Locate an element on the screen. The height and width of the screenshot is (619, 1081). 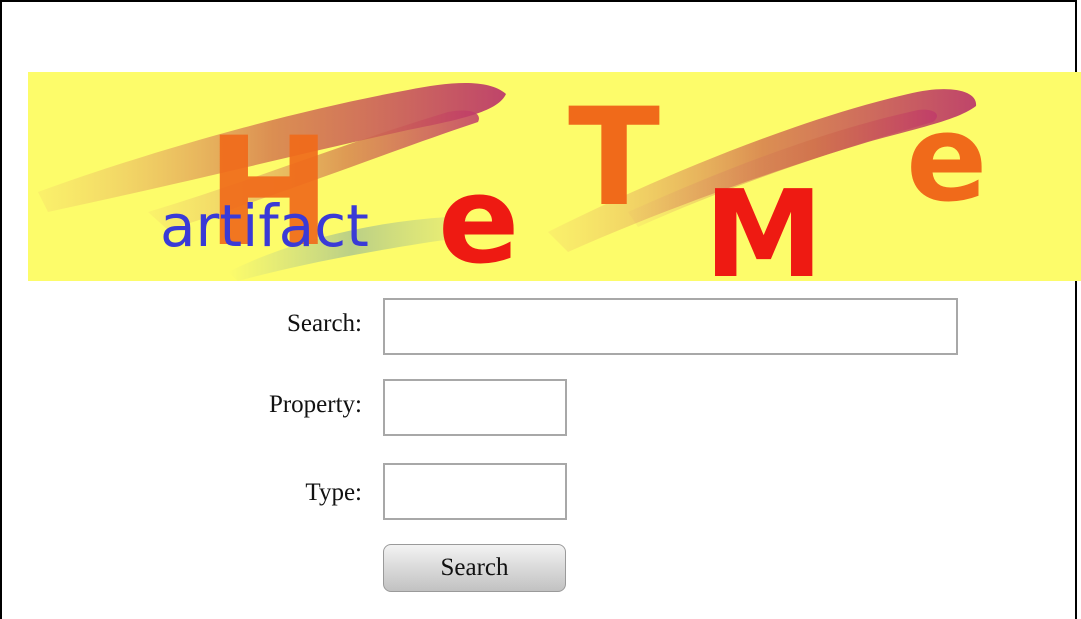
search-row: Search: is located at coordinates (540, 327).